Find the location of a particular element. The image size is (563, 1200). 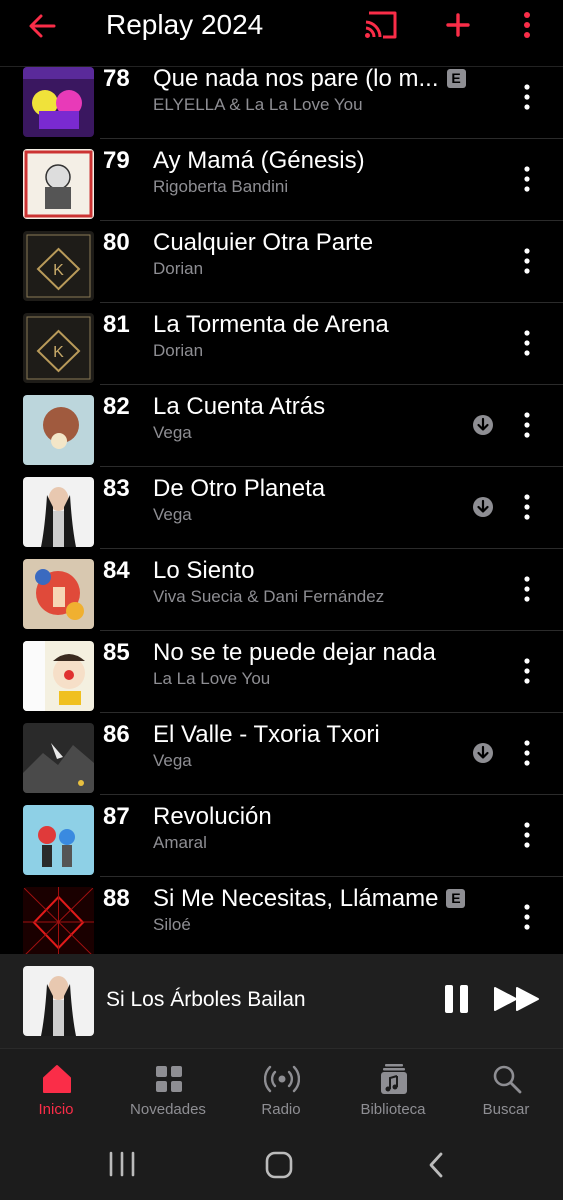

track-rank: 80 is located at coordinates (116, 242).